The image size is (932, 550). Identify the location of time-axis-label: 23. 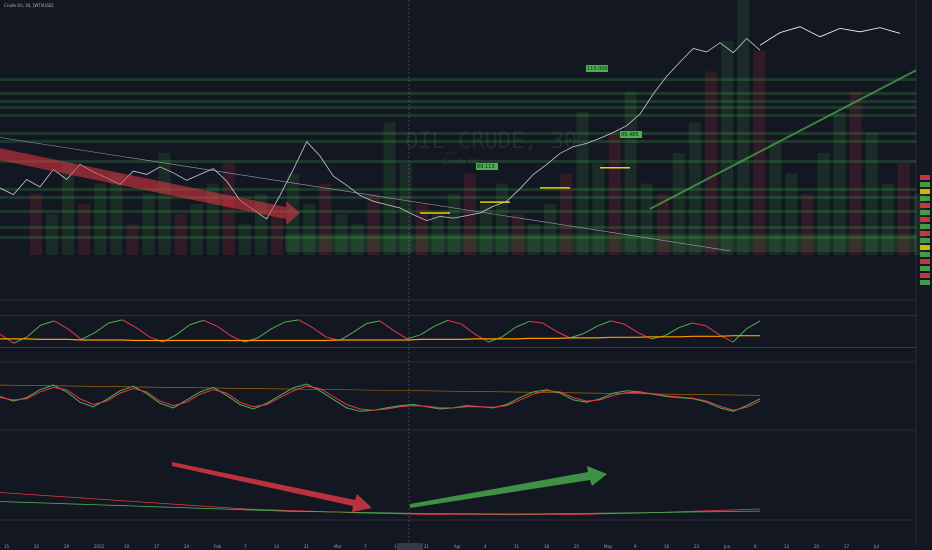
(697, 546).